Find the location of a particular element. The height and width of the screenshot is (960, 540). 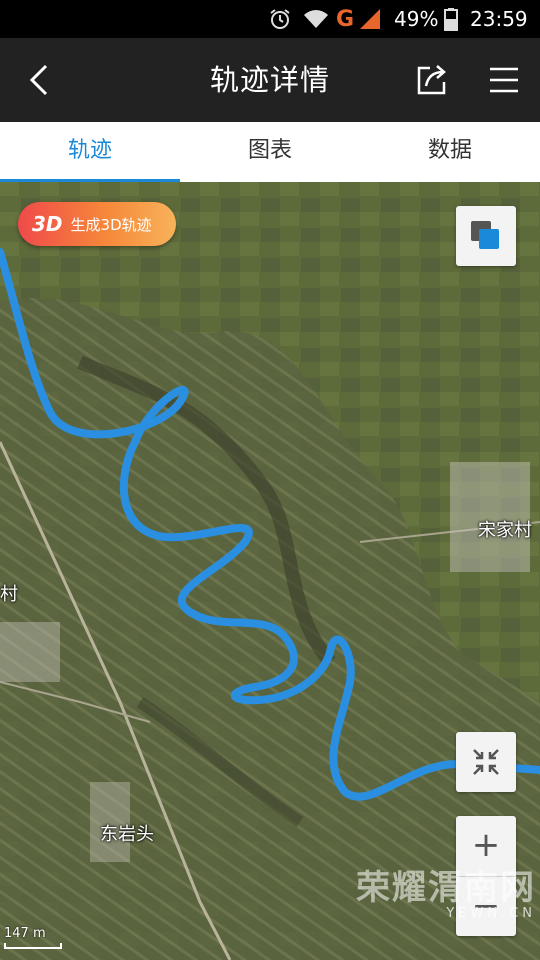

network-type: G is located at coordinates (345, 19).